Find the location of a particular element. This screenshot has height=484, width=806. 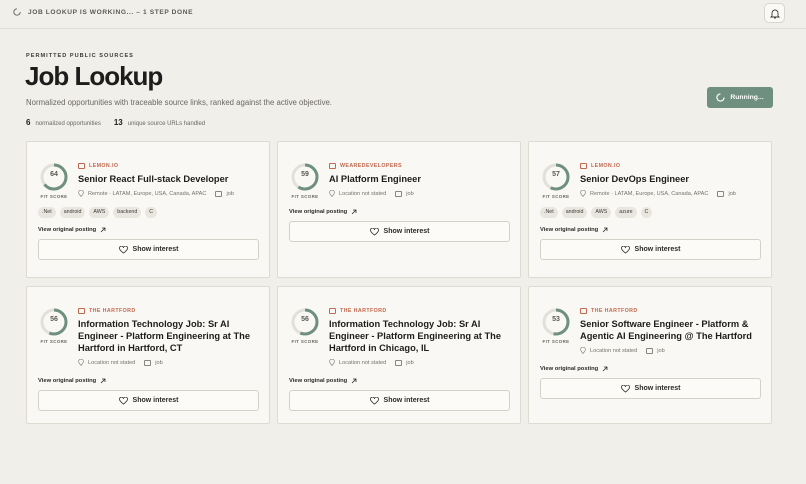

skill-tag: .Net is located at coordinates (549, 212).